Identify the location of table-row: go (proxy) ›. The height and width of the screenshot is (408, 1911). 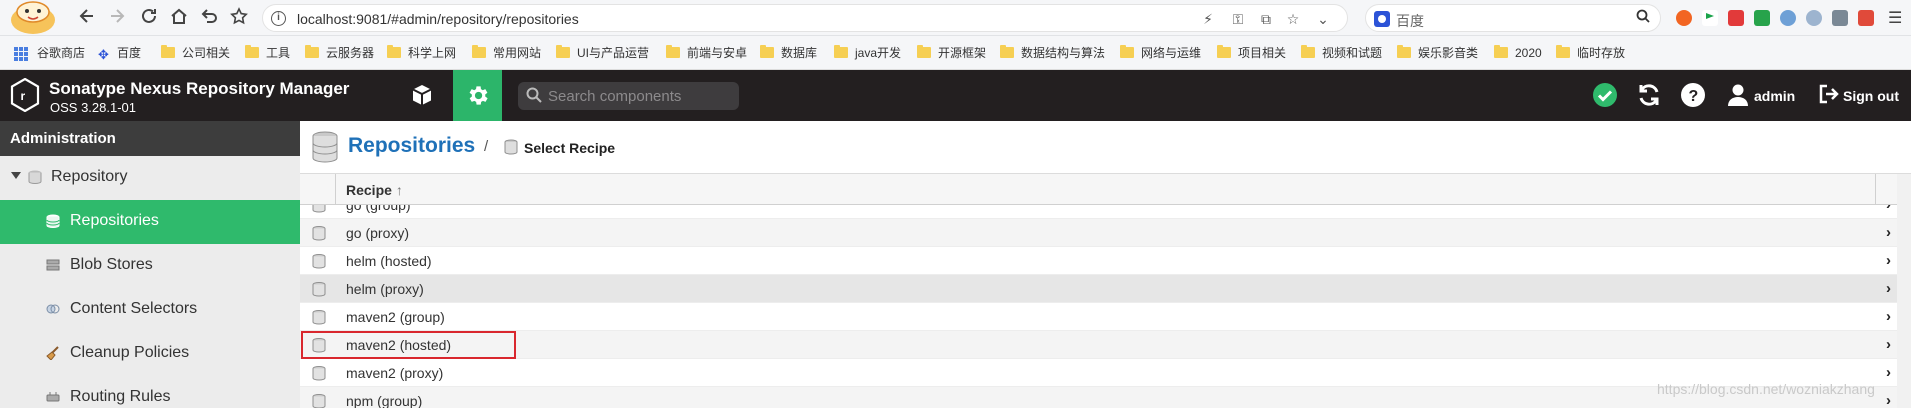
(1105, 233).